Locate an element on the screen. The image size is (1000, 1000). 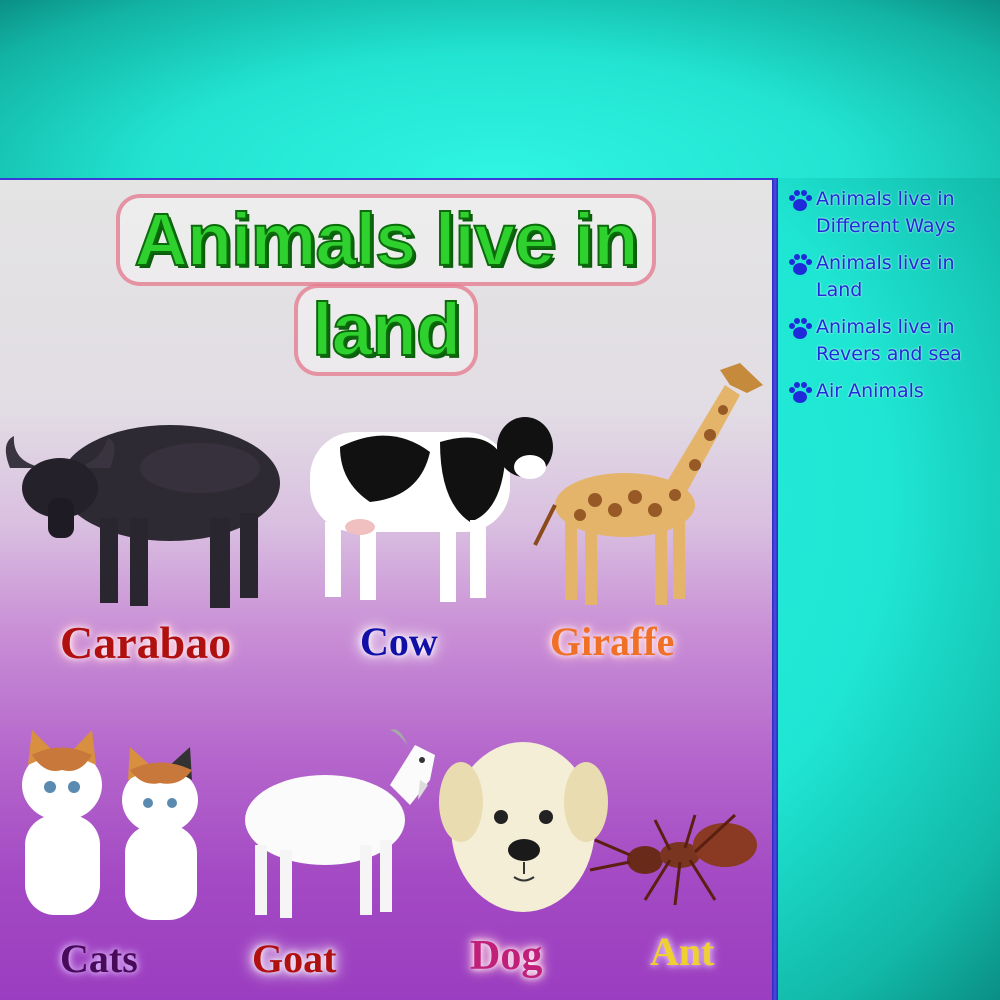
sidebar-item-label: Animals live in Revers and sea is located at coordinates (889, 340).